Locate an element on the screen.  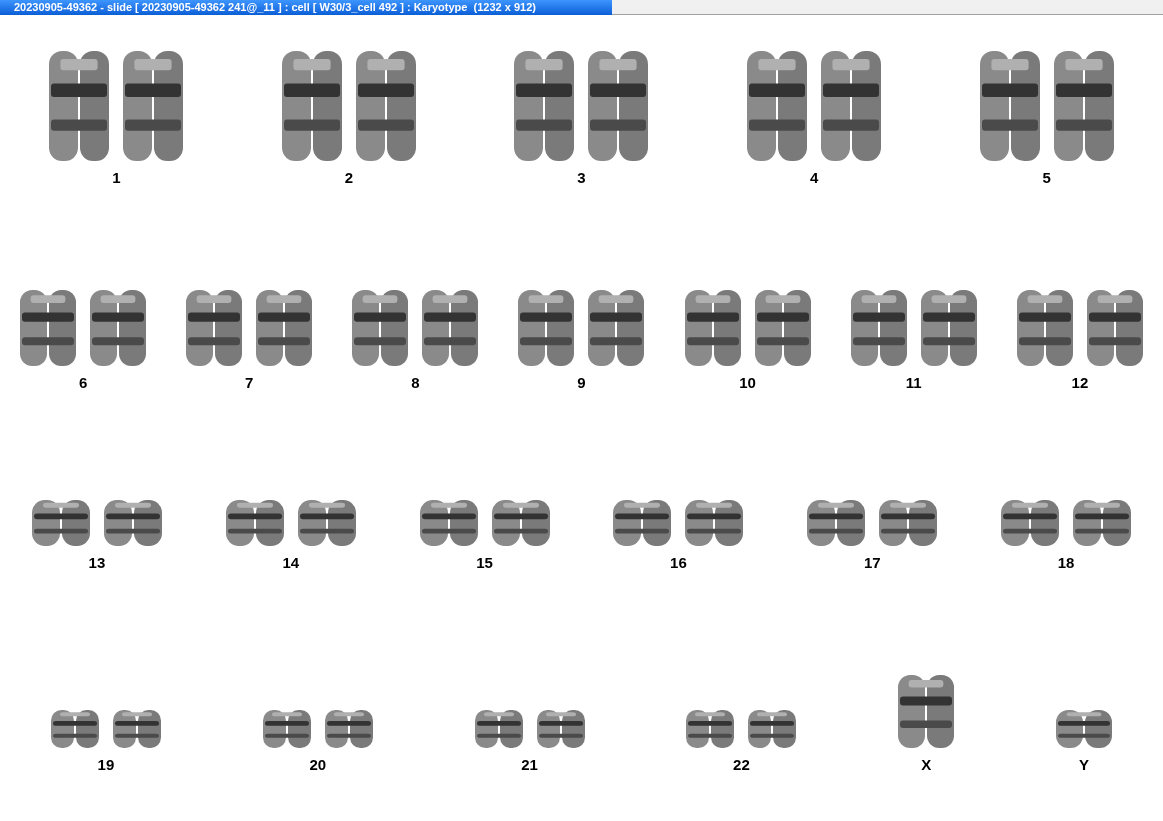
chromosome-label: 20 is located at coordinates (318, 764).